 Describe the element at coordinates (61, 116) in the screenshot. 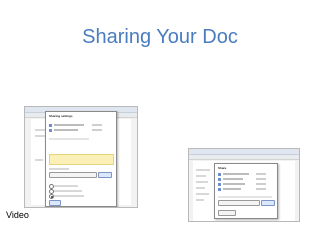

I see `dialog-title: Sharing settings` at that location.